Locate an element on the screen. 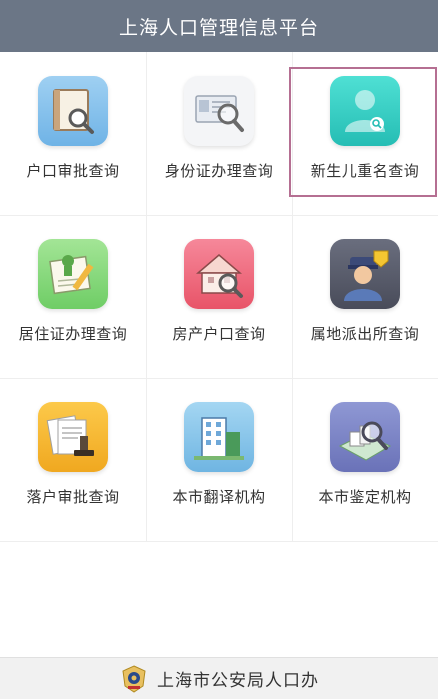 This screenshot has height=699, width=438. grid-item-newborn-name: 新生儿重名查询 is located at coordinates (365, 133).